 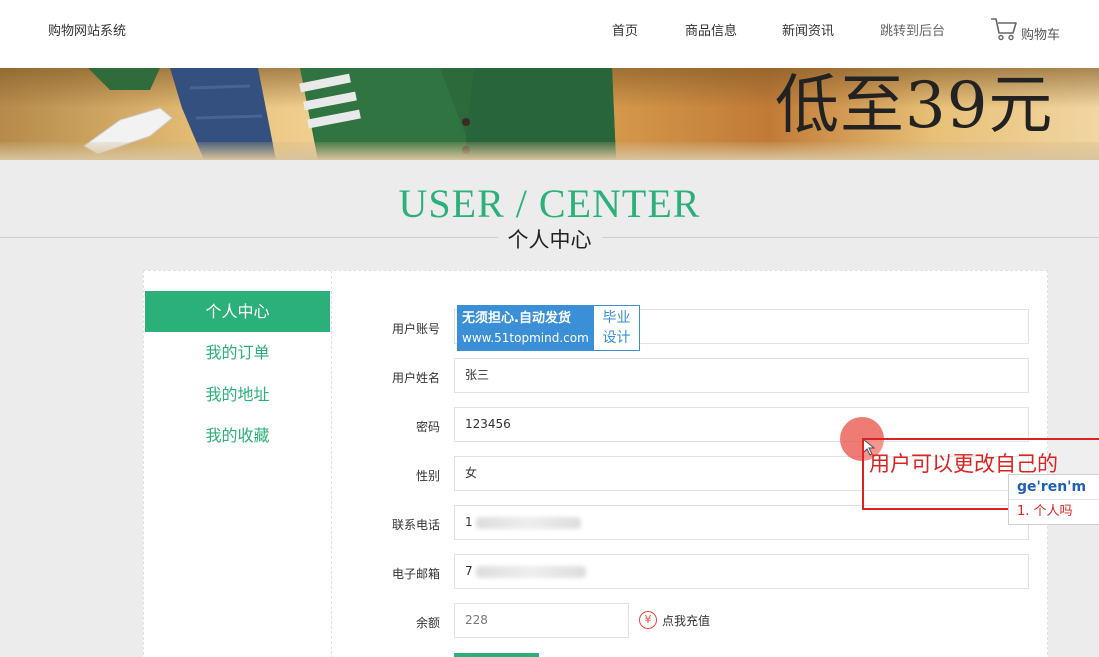 What do you see at coordinates (808, 29) in the screenshot?
I see `nav-news: 新闻资讯` at bounding box center [808, 29].